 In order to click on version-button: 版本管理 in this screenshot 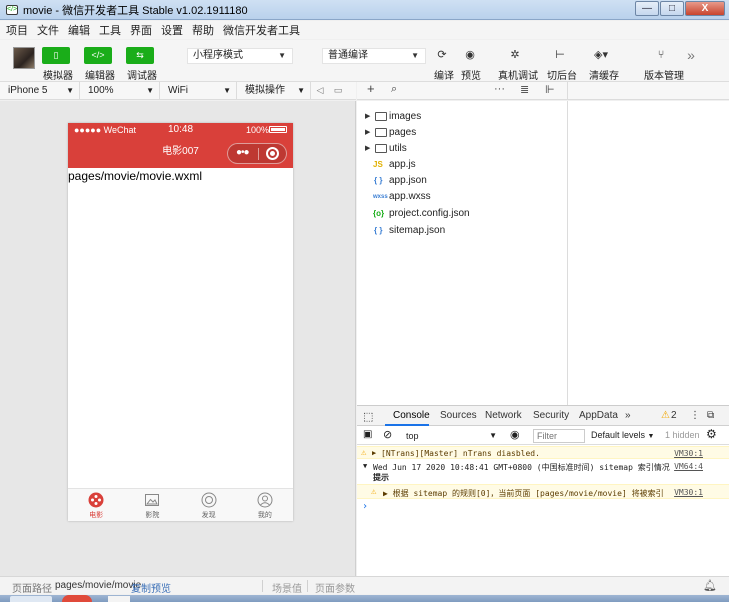, I will do `click(664, 74)`.